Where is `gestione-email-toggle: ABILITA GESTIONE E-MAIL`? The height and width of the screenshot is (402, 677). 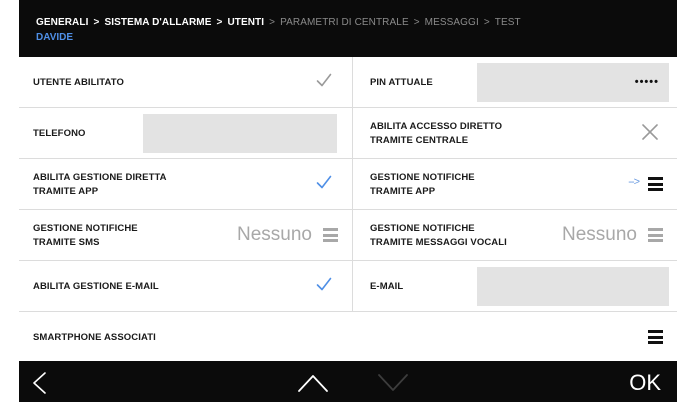 gestione-email-toggle: ABILITA GESTIONE E-MAIL is located at coordinates (186, 286).